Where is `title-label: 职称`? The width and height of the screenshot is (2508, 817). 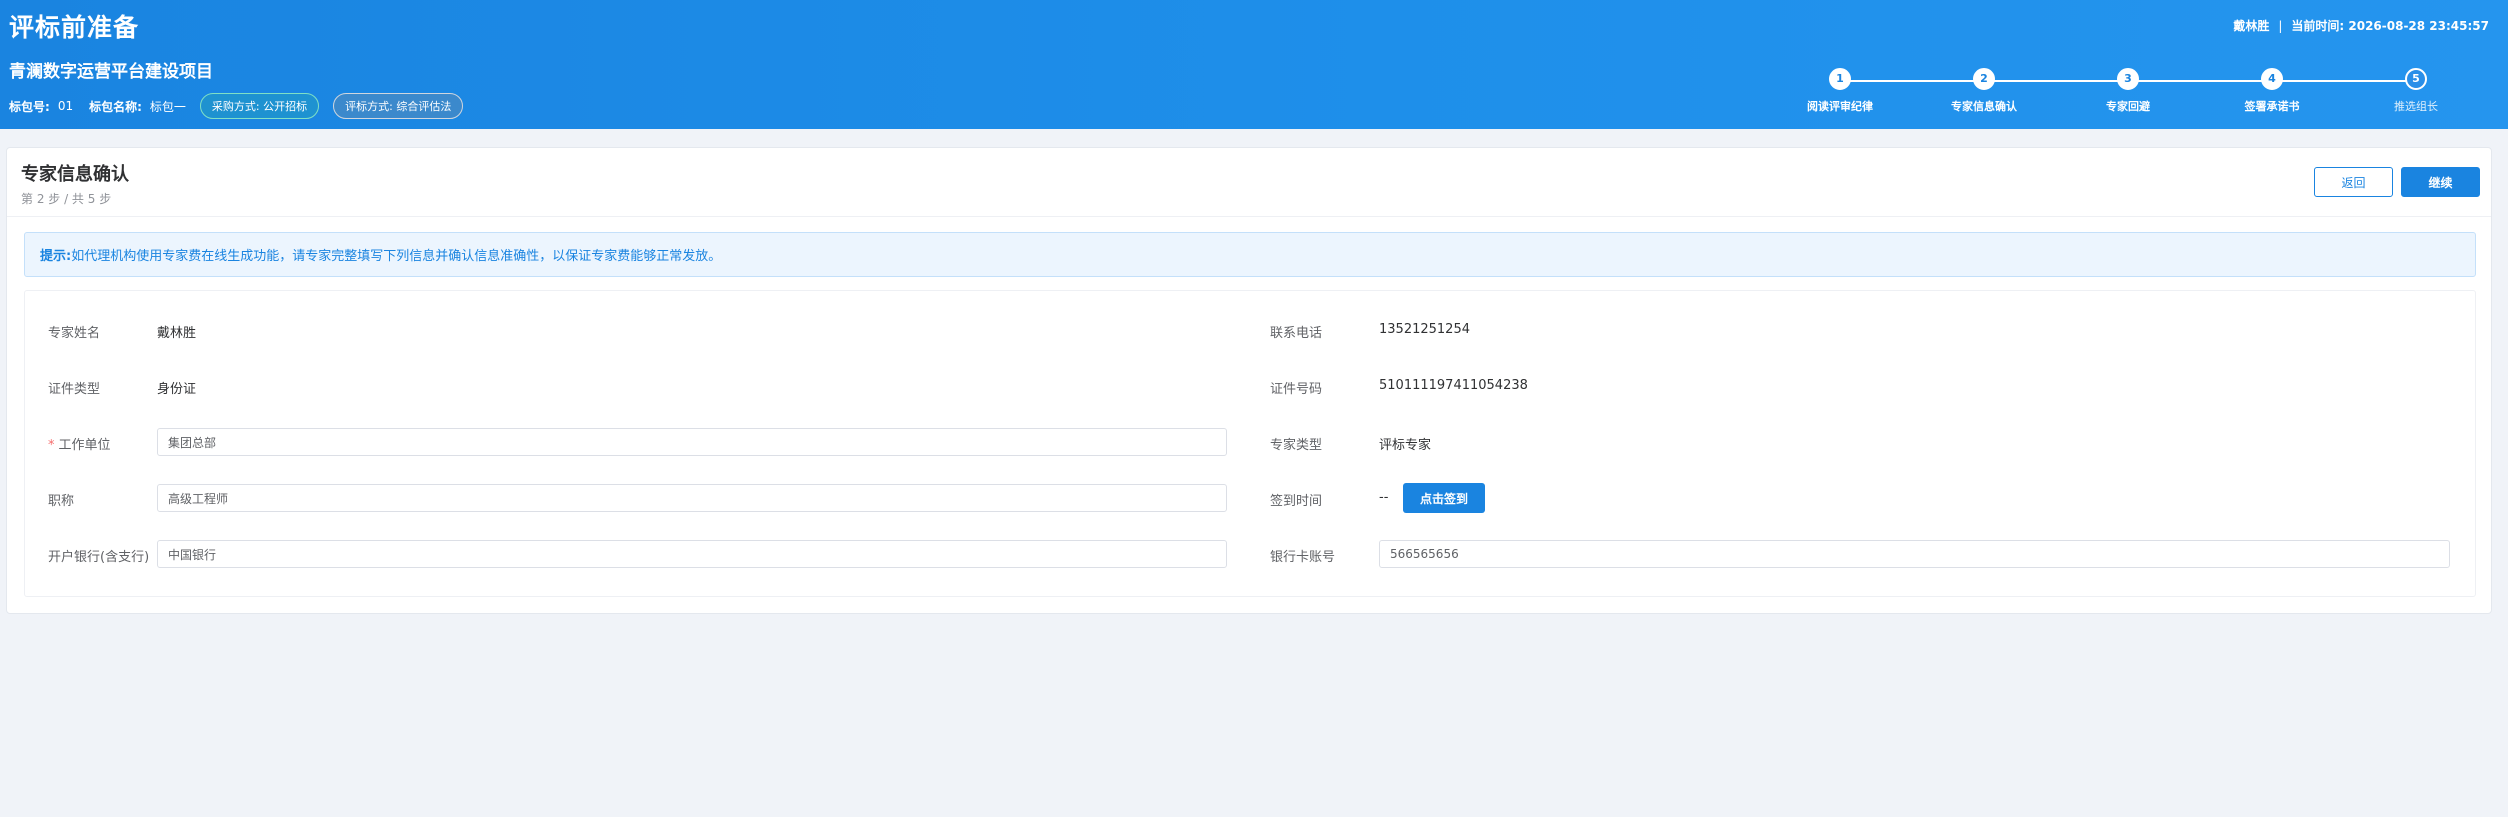
title-label: 职称 is located at coordinates (61, 501).